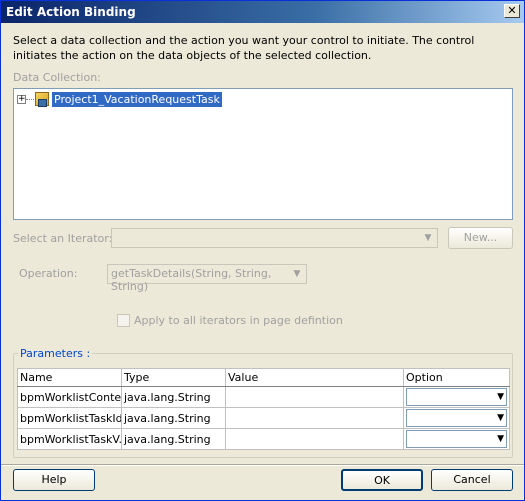 The width and height of the screenshot is (525, 501). What do you see at coordinates (173, 377) in the screenshot?
I see `column-header-type: Type` at bounding box center [173, 377].